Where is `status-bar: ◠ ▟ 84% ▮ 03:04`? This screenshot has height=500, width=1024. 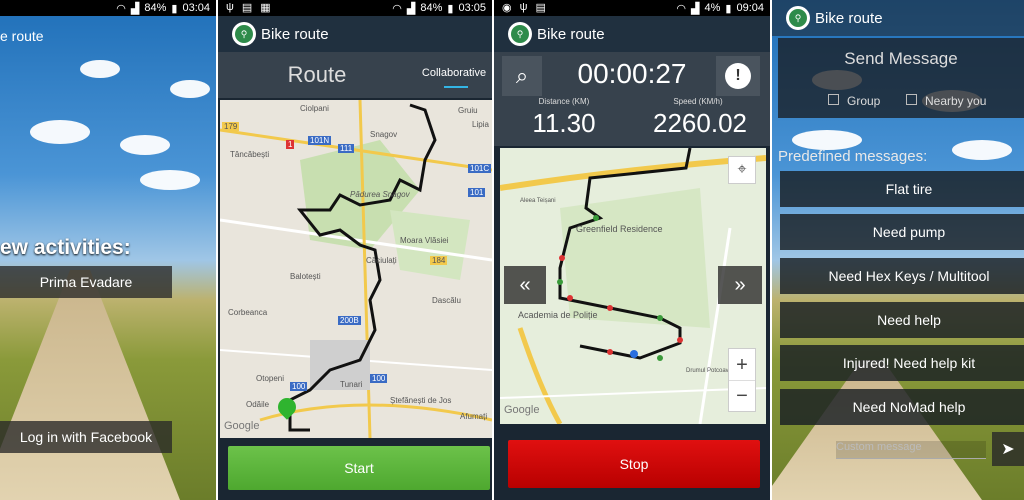 status-bar: ◠ ▟ 84% ▮ 03:04 is located at coordinates (108, 8).